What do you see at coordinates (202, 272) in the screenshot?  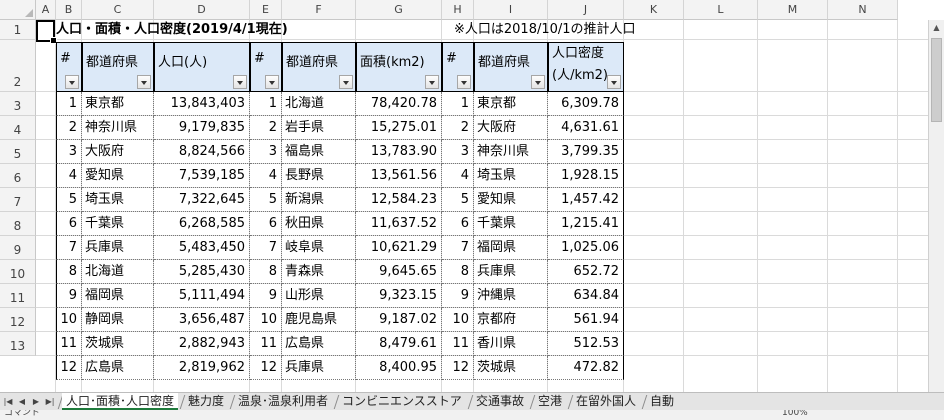 I see `population-cell: 5,285,430` at bounding box center [202, 272].